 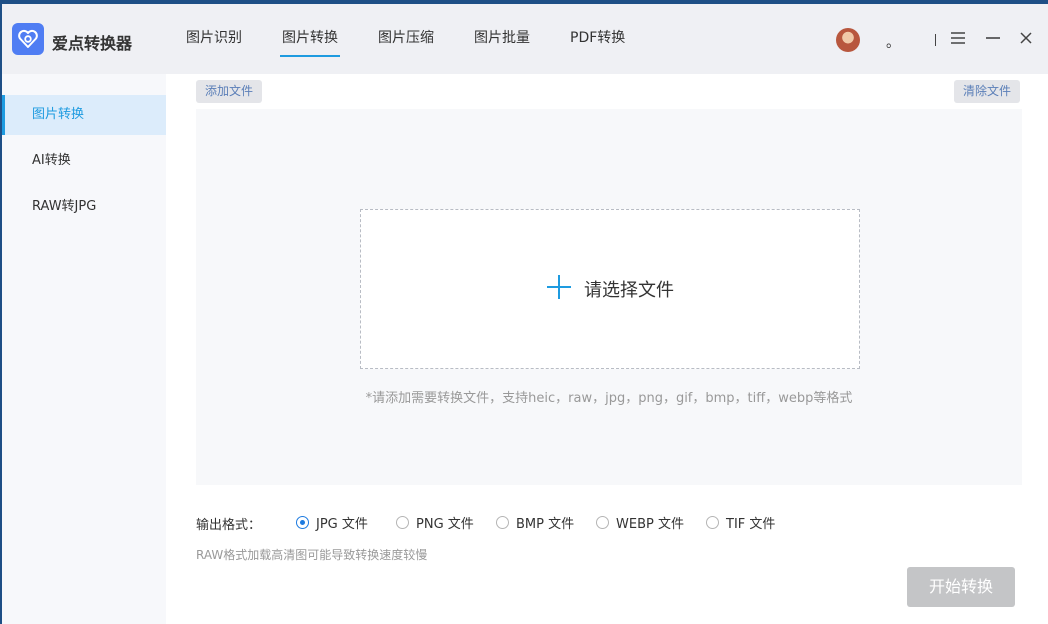 I want to click on select-file-label: 请选择文件, so click(x=629, y=290).